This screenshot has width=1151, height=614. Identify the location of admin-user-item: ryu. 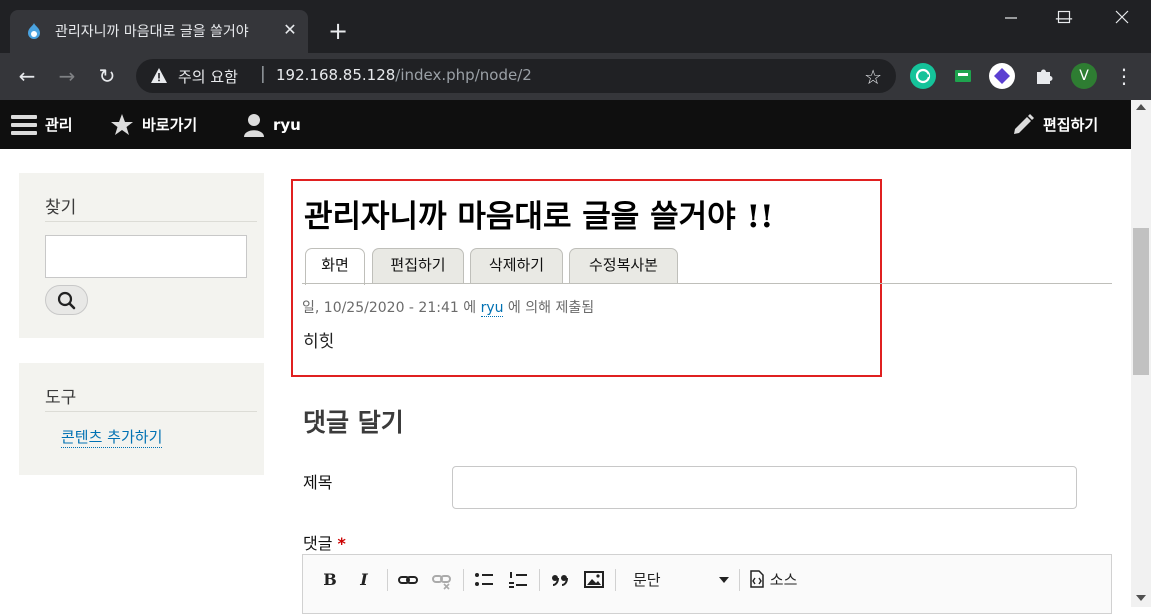
(272, 124).